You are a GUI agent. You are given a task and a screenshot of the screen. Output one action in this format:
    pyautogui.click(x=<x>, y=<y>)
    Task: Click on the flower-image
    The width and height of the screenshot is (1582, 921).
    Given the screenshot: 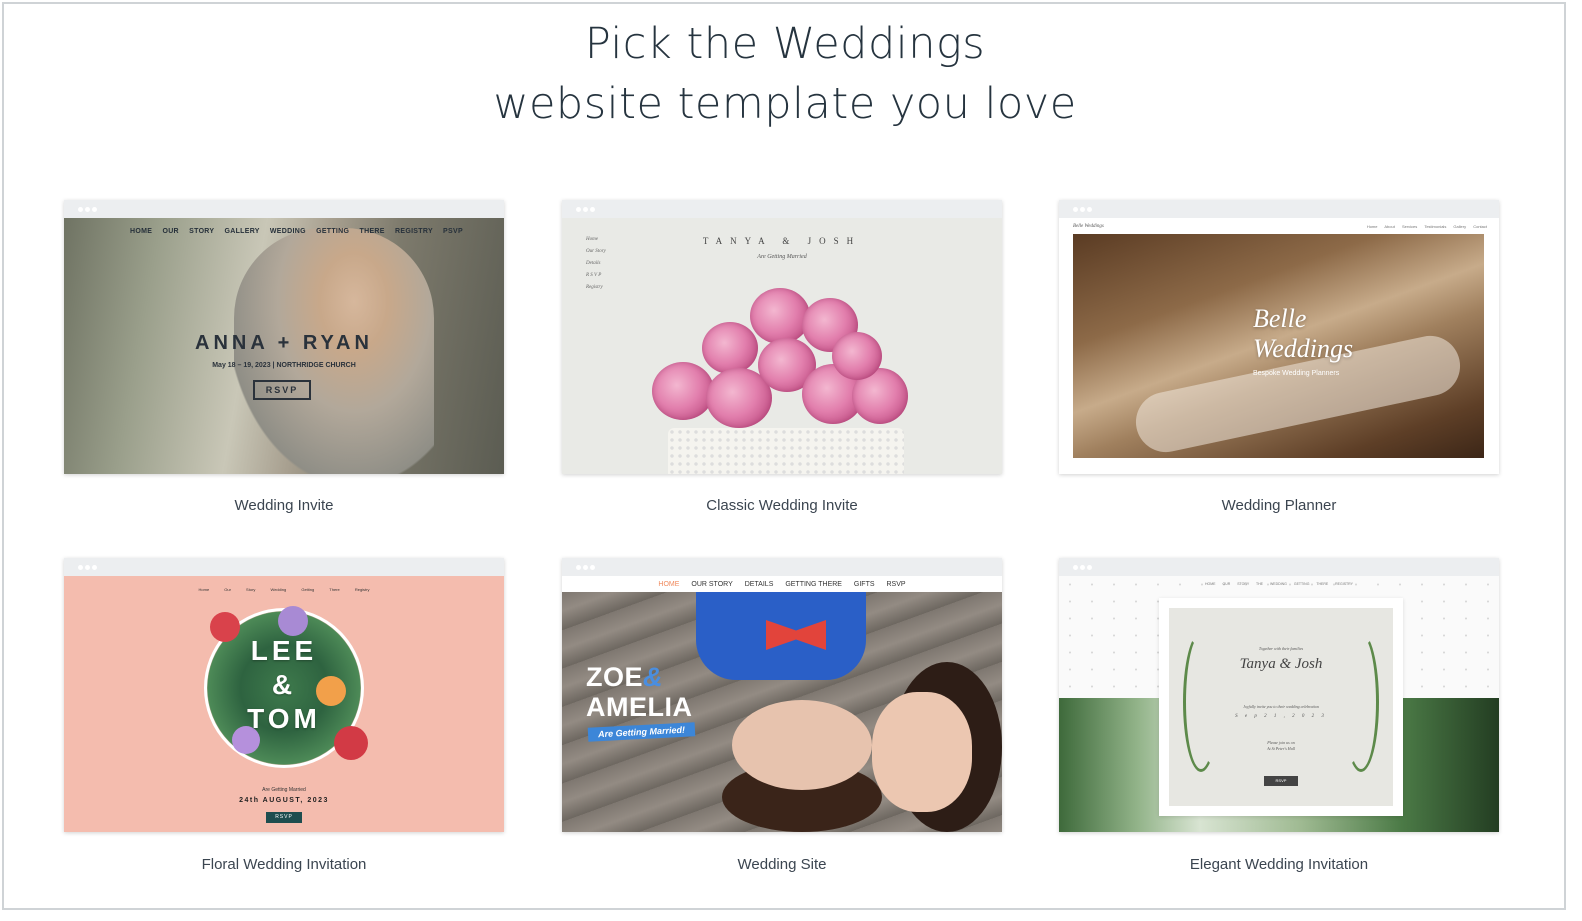 What is the action you would take?
    pyautogui.click(x=293, y=621)
    